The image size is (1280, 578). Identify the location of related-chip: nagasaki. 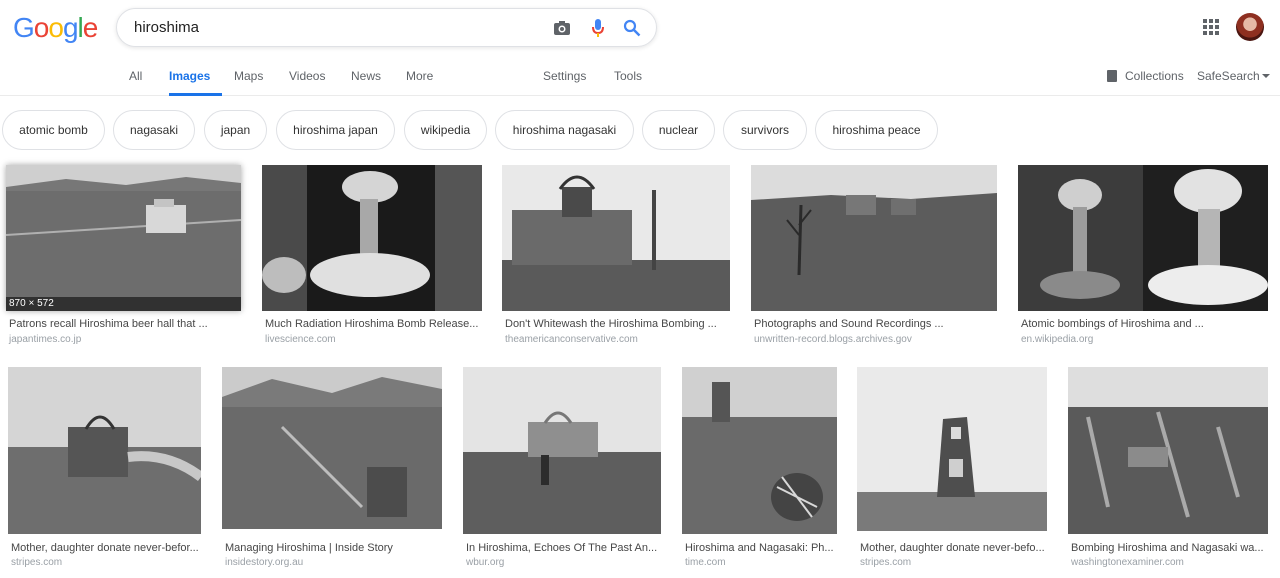
(154, 130).